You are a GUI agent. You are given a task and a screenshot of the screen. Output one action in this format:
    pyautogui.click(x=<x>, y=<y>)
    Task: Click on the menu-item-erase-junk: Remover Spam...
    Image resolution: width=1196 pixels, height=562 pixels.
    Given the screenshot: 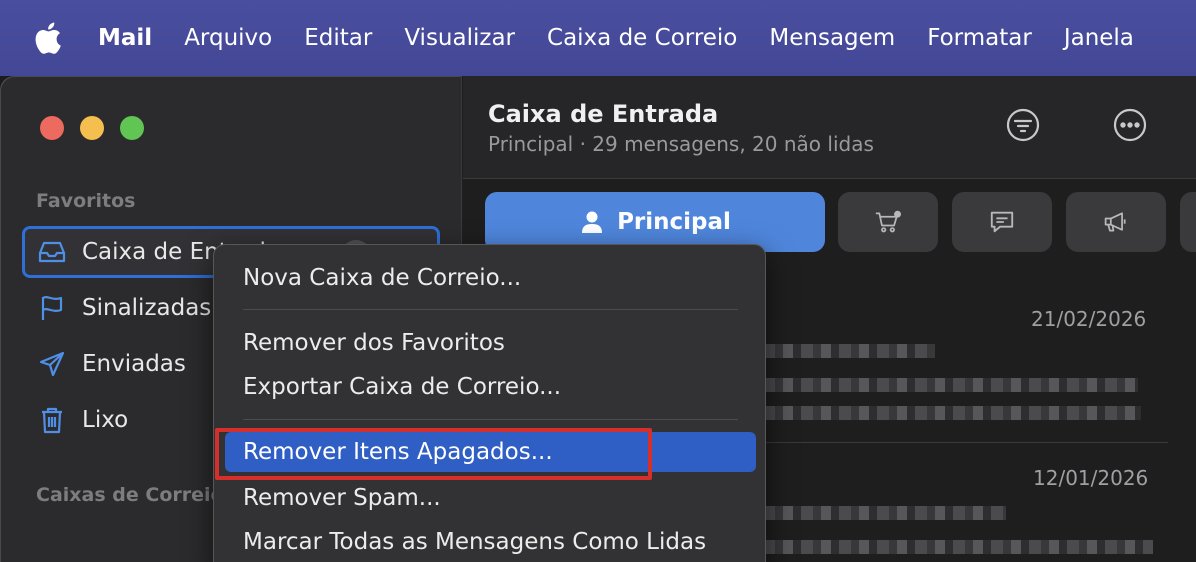 What is the action you would take?
    pyautogui.click(x=490, y=498)
    